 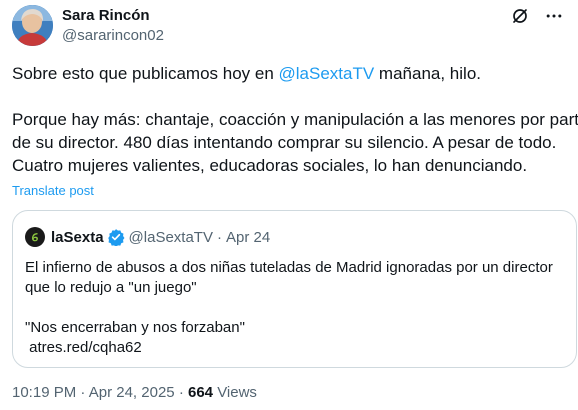 I want to click on post-footer: 10:19 PM · Apr 24, 2025 · 664 Views, so click(x=134, y=393).